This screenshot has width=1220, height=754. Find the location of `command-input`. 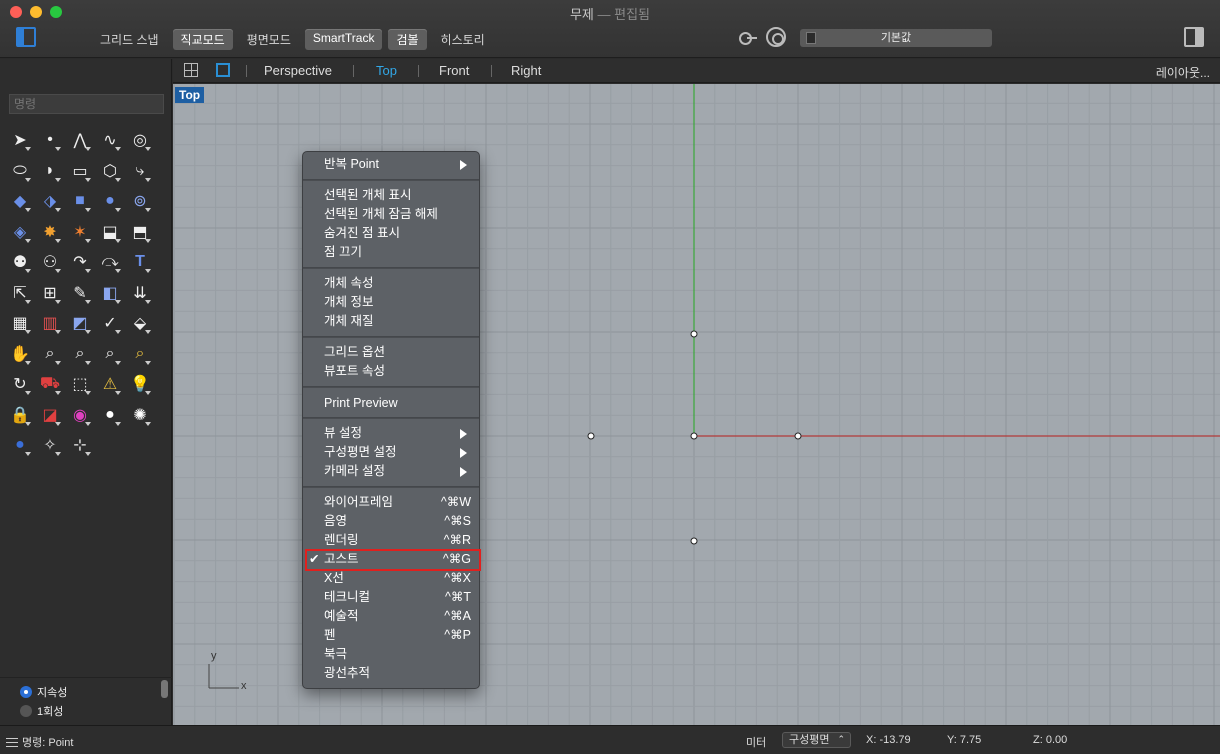

command-input is located at coordinates (86, 104).